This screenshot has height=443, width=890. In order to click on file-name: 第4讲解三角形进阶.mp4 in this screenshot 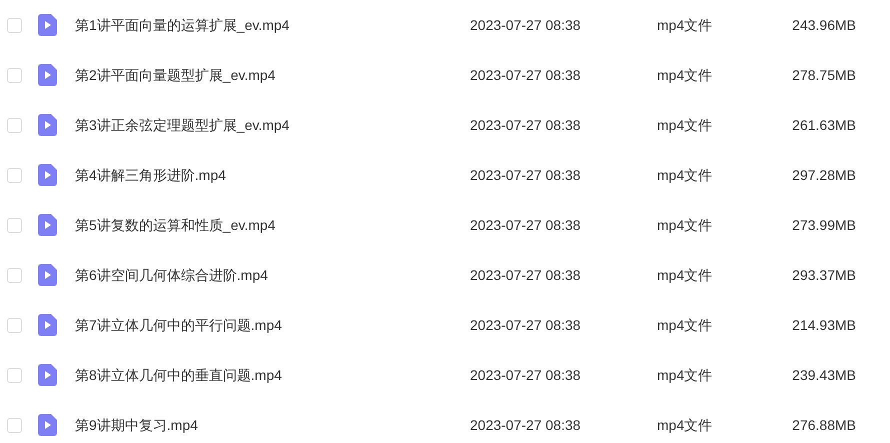, I will do `click(272, 175)`.